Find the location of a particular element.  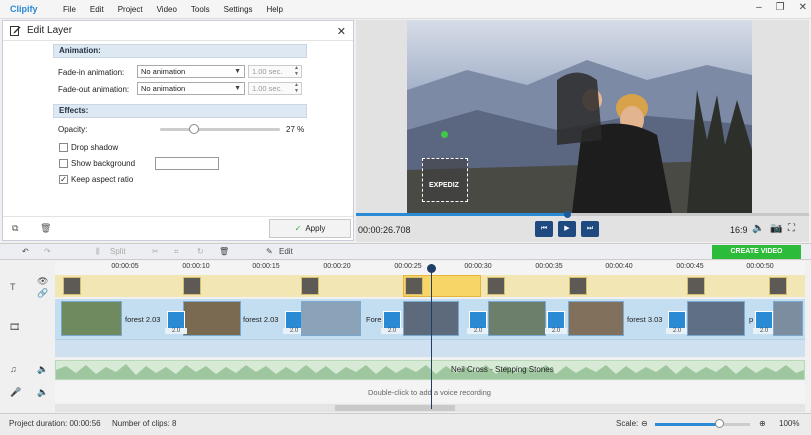

clip-label: p is located at coordinates (751, 319).